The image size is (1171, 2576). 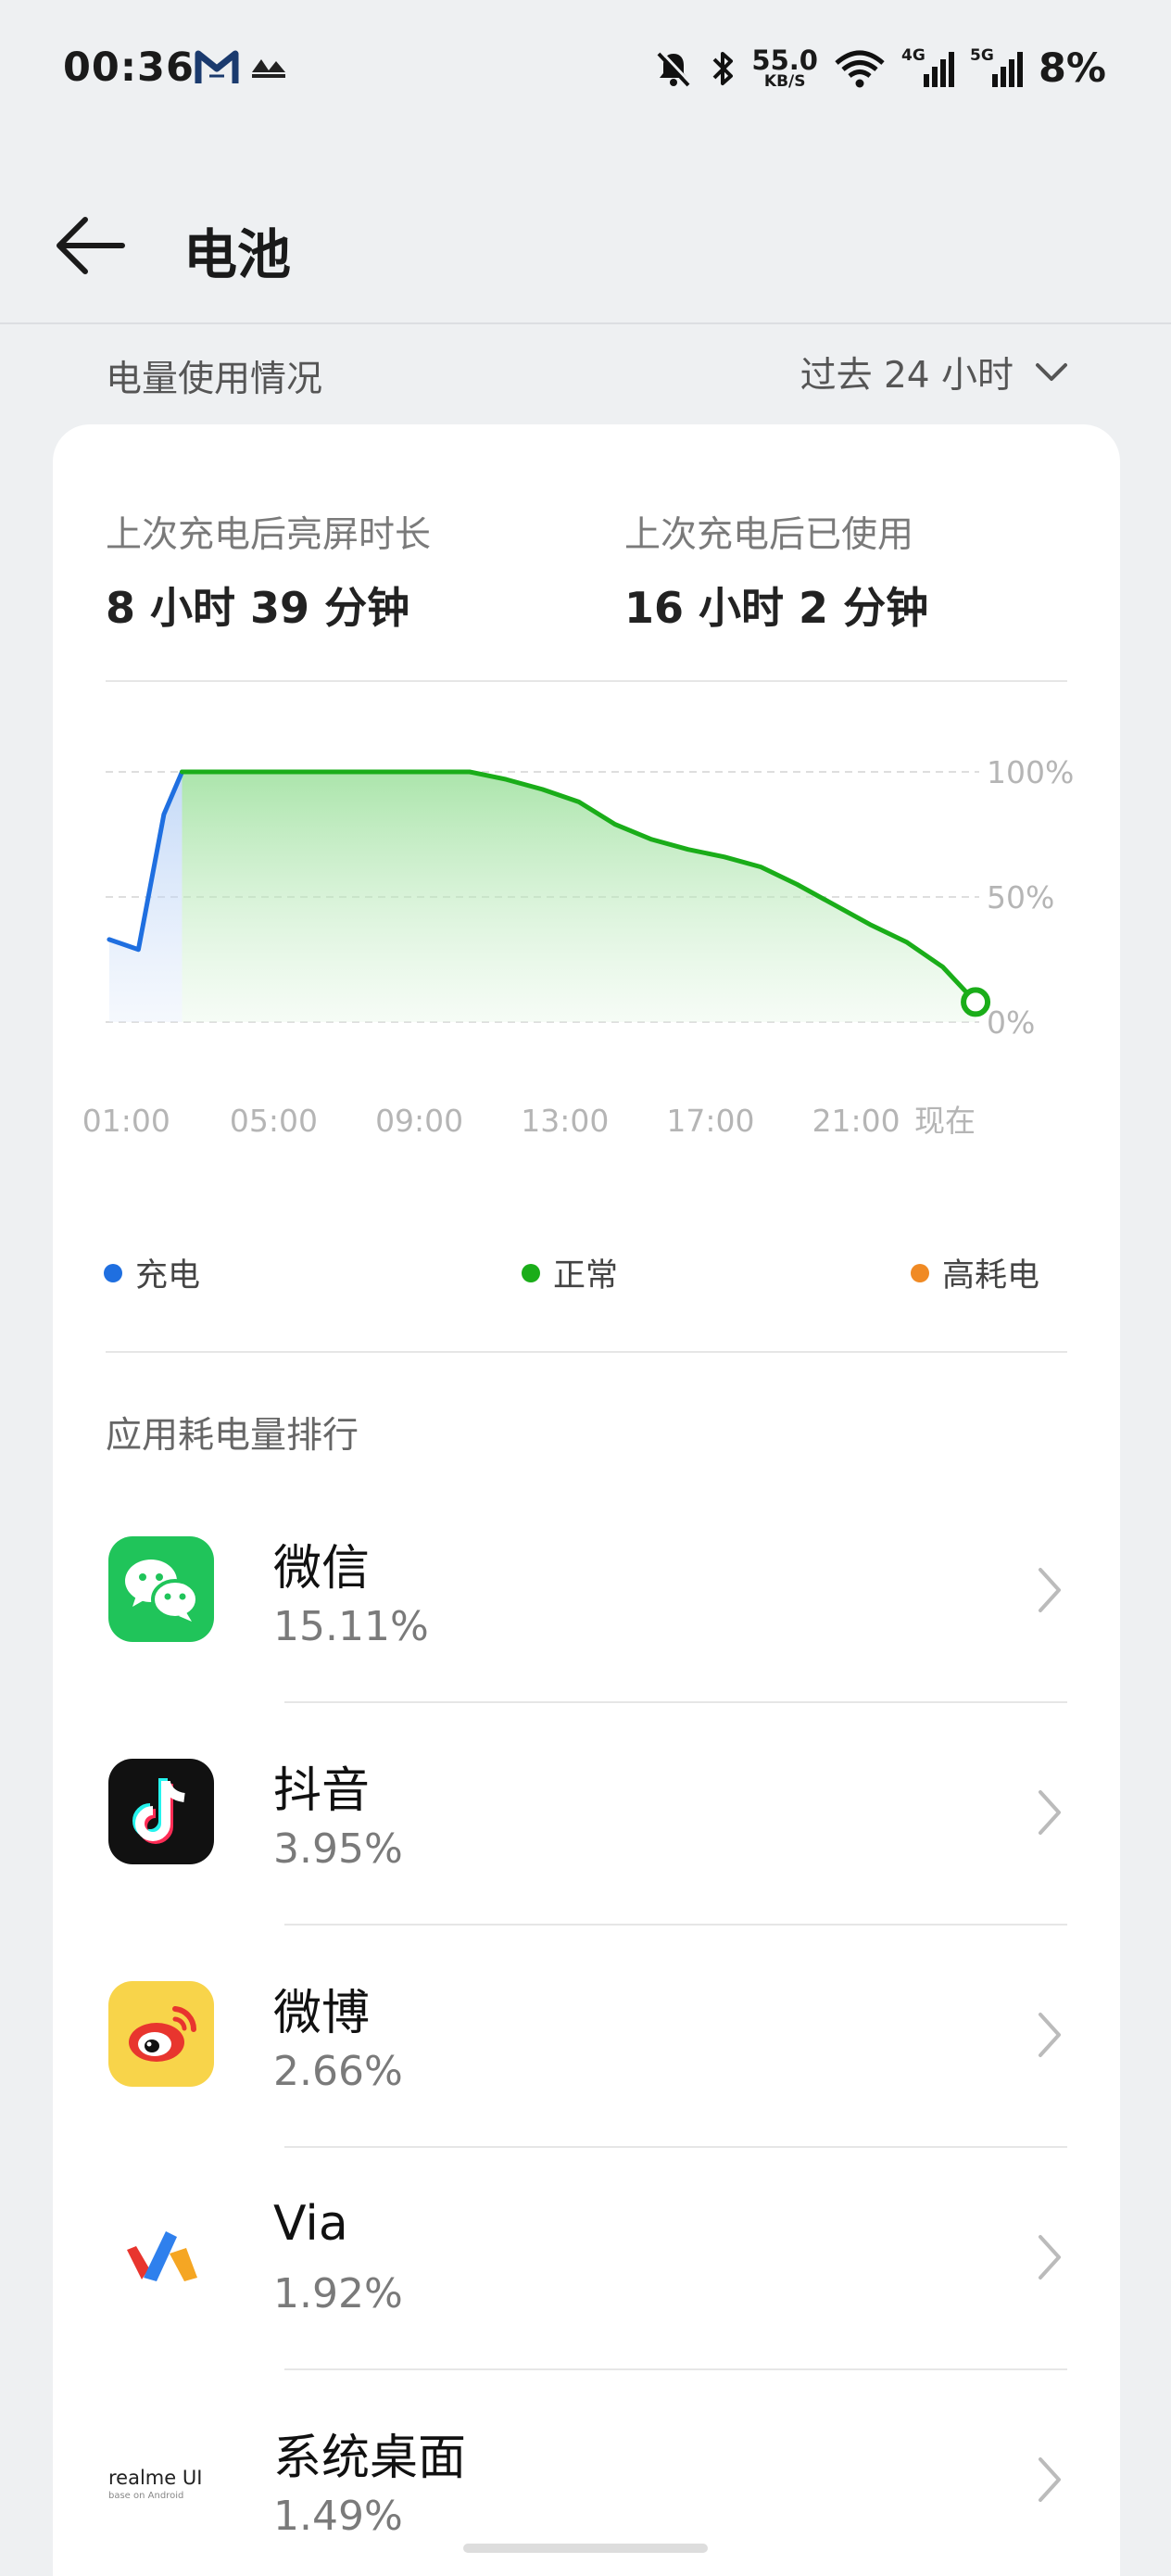 I want to click on x-tick-label: 09:00, so click(x=419, y=1121).